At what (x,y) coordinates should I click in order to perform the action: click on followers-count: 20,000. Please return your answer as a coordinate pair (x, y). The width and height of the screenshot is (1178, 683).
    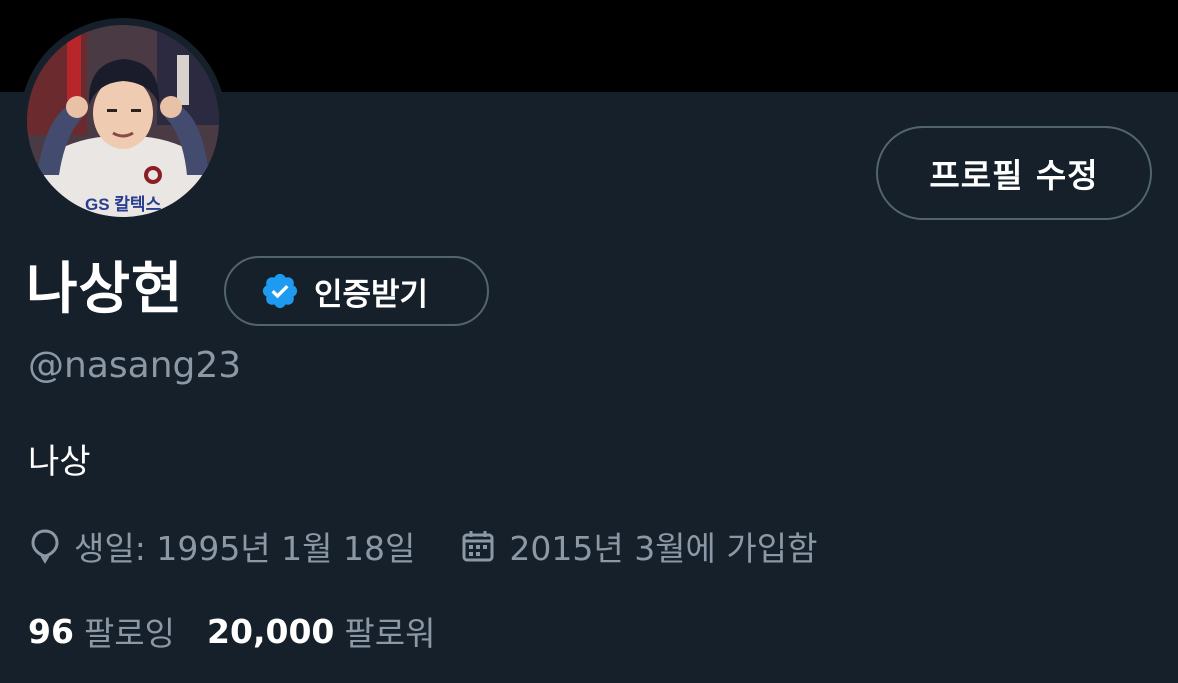
    Looking at the image, I should click on (271, 631).